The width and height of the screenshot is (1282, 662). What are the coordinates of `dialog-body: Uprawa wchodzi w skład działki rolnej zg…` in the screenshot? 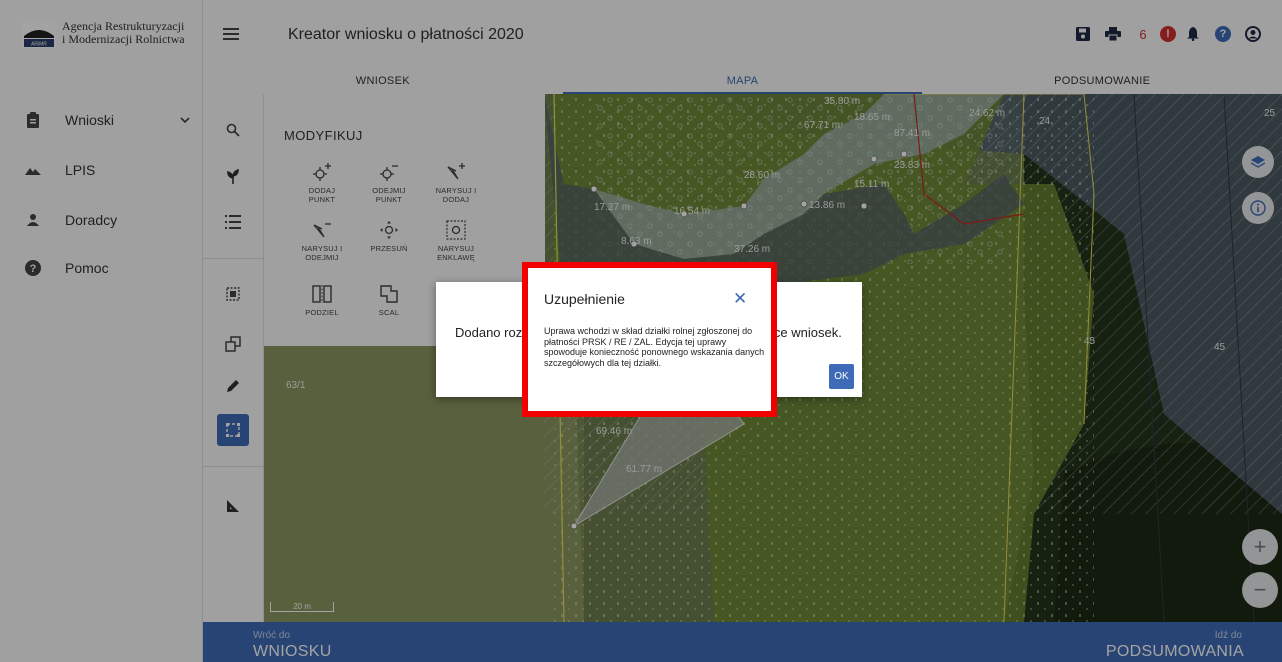 It's located at (654, 347).